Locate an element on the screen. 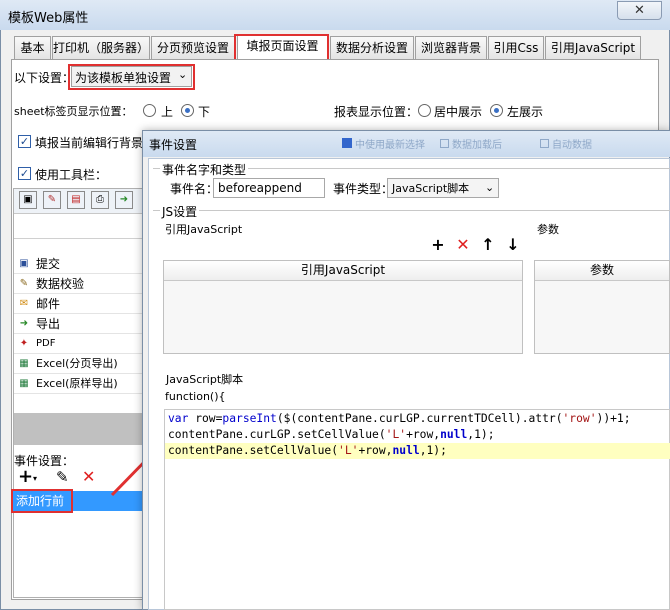  event-type-select: JavaScript脚本 ⌄ is located at coordinates (443, 188).